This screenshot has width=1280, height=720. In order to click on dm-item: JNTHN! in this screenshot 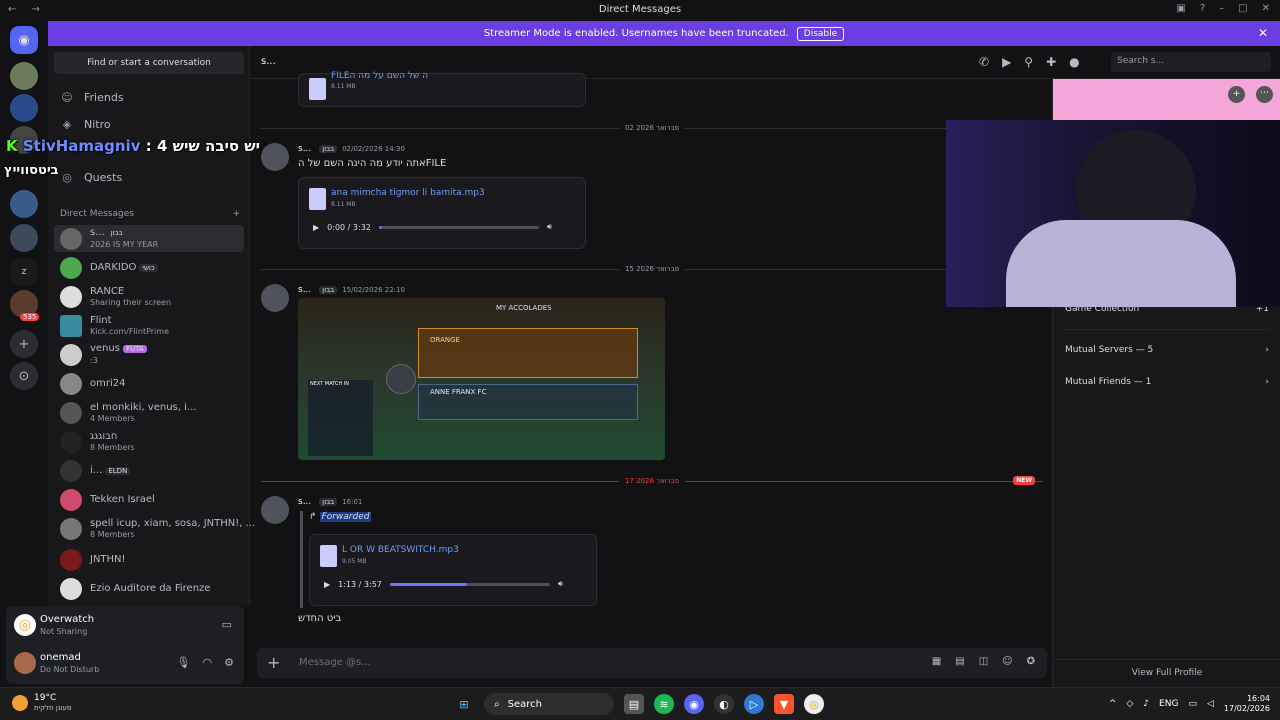, I will do `click(149, 559)`.